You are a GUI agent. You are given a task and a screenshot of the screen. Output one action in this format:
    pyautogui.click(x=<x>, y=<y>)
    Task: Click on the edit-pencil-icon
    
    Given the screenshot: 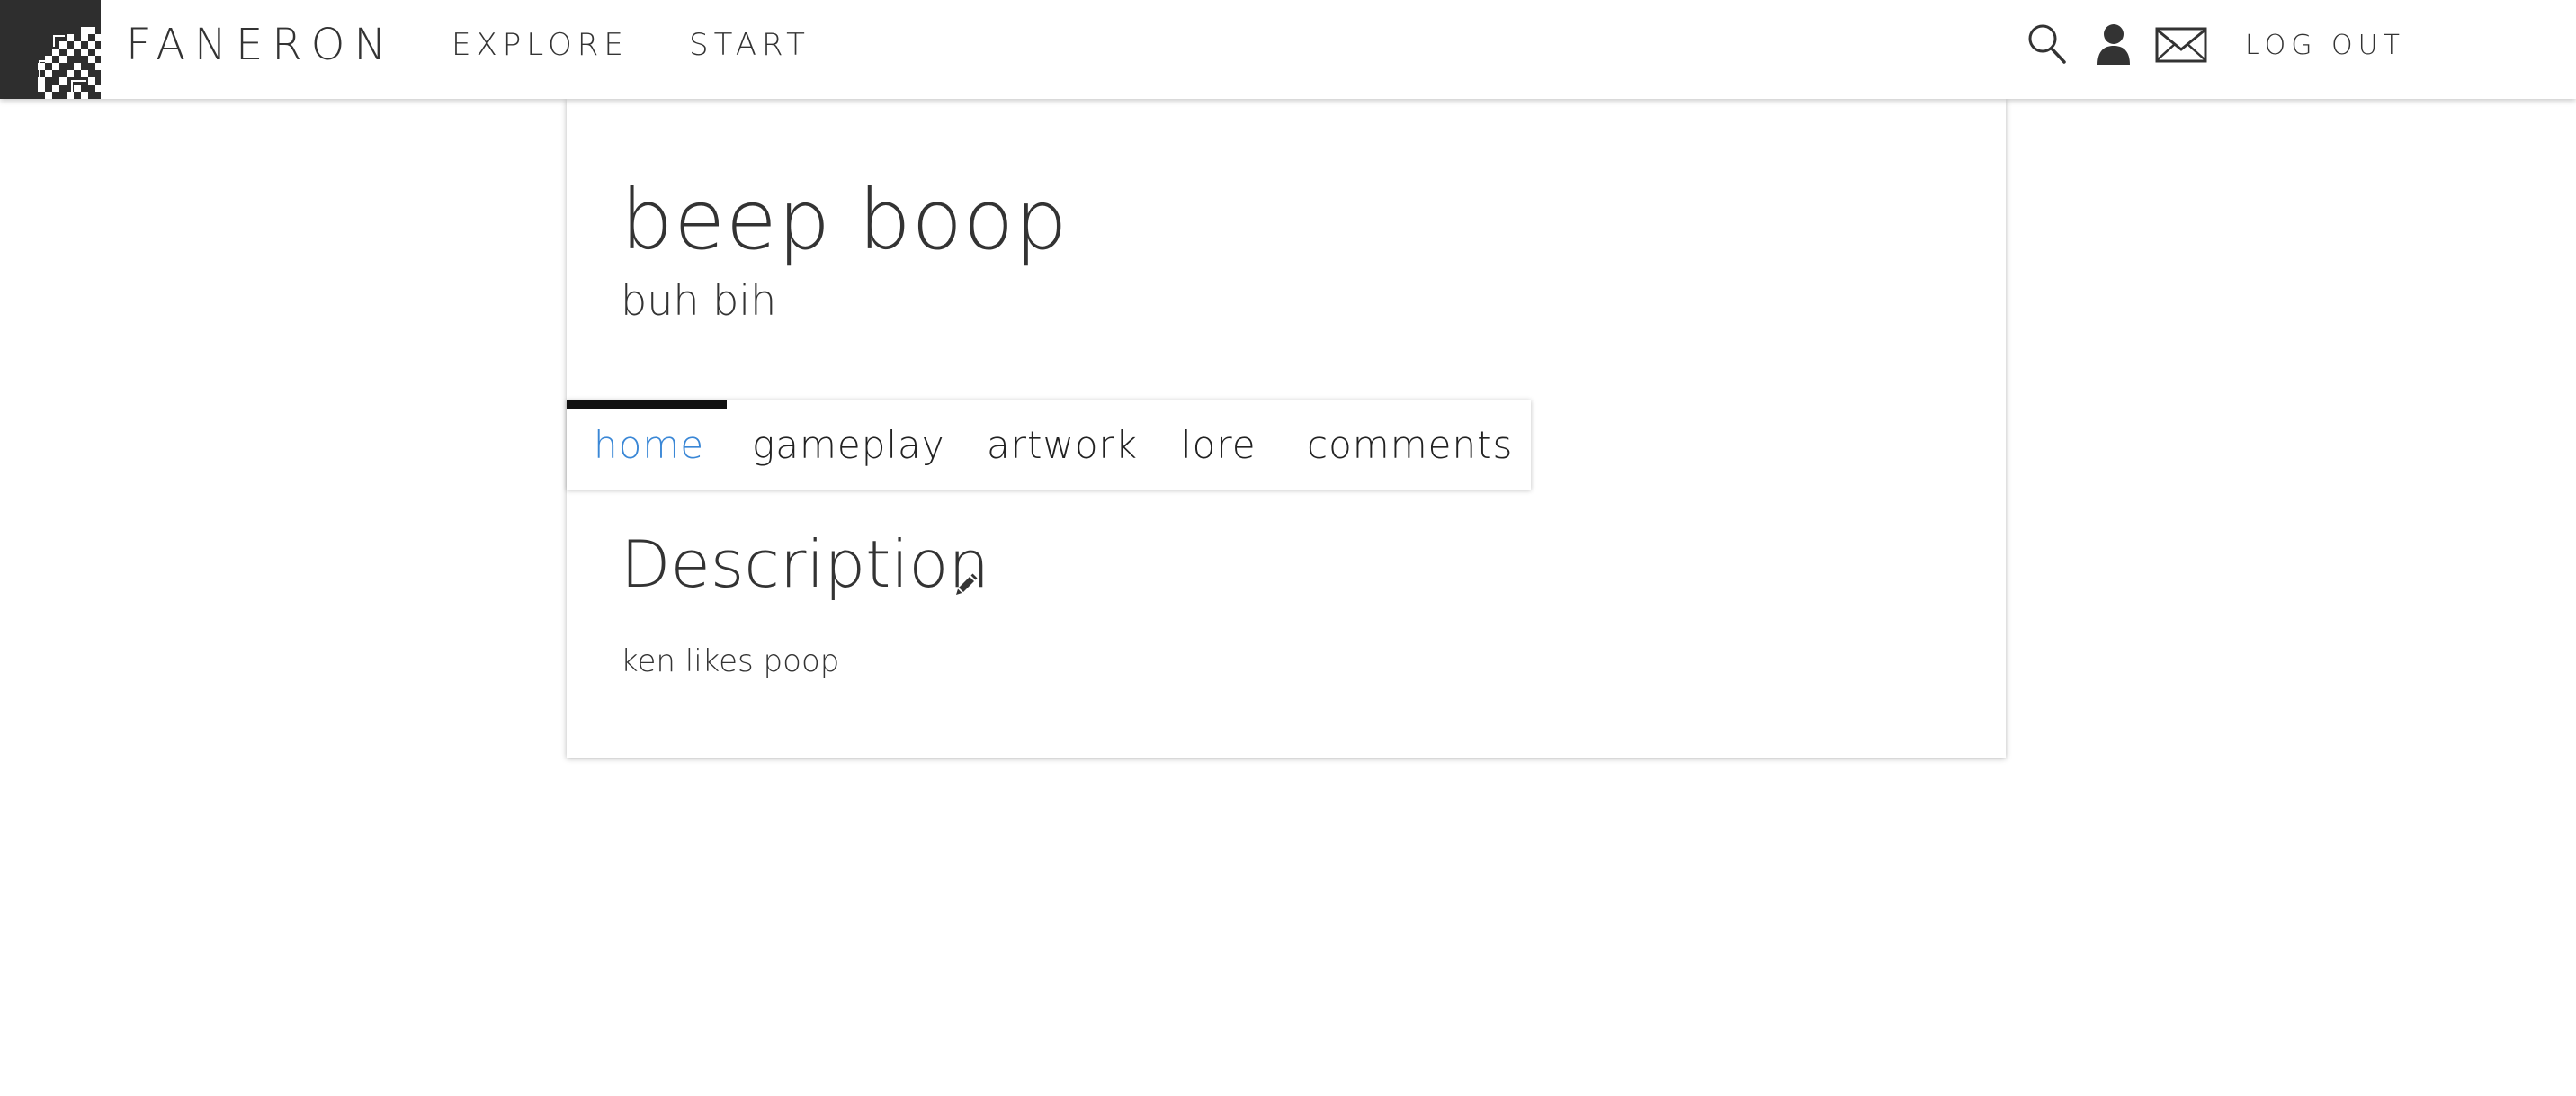 What is the action you would take?
    pyautogui.click(x=967, y=585)
    